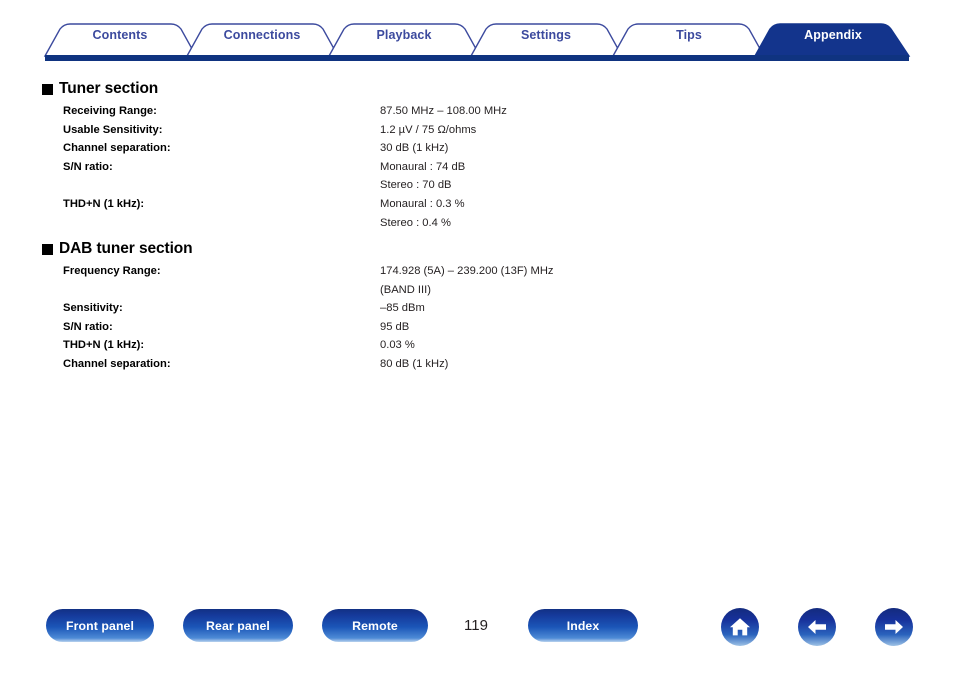  Describe the element at coordinates (110, 111) in the screenshot. I see `spec-label: Receiving Range:` at that location.